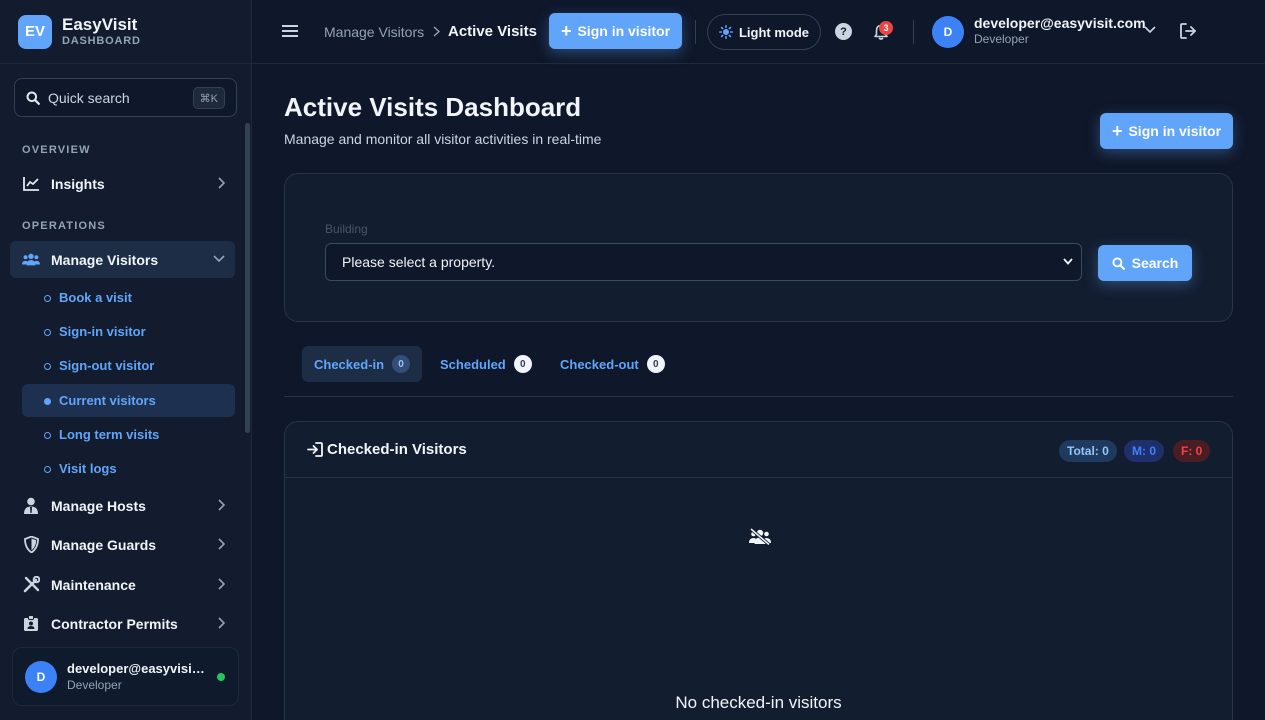 The image size is (1265, 720). What do you see at coordinates (105, 259) in the screenshot?
I see `sidebar-item-label: Manage Visitors` at bounding box center [105, 259].